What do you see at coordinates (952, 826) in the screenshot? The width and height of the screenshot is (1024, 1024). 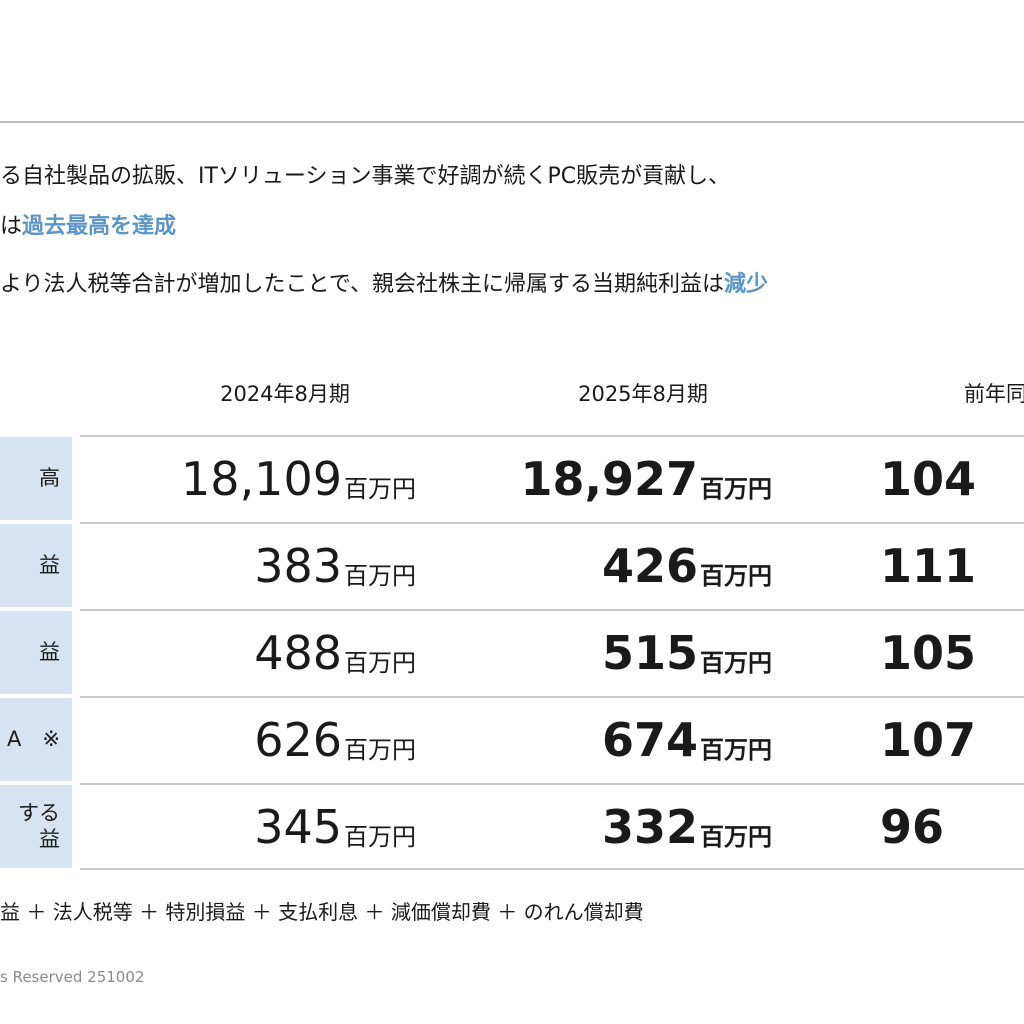 I see `cell-yoy: 96` at bounding box center [952, 826].